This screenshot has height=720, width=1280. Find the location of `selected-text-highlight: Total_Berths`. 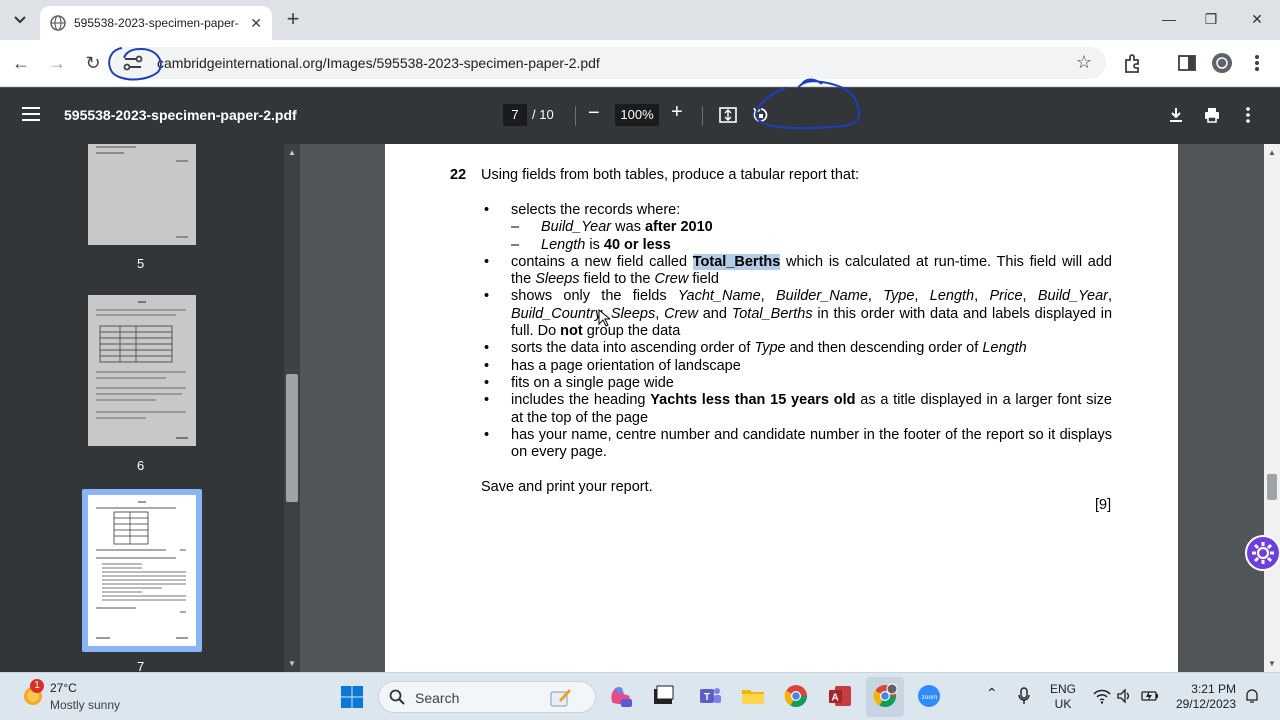

selected-text-highlight: Total_Berths is located at coordinates (736, 261).